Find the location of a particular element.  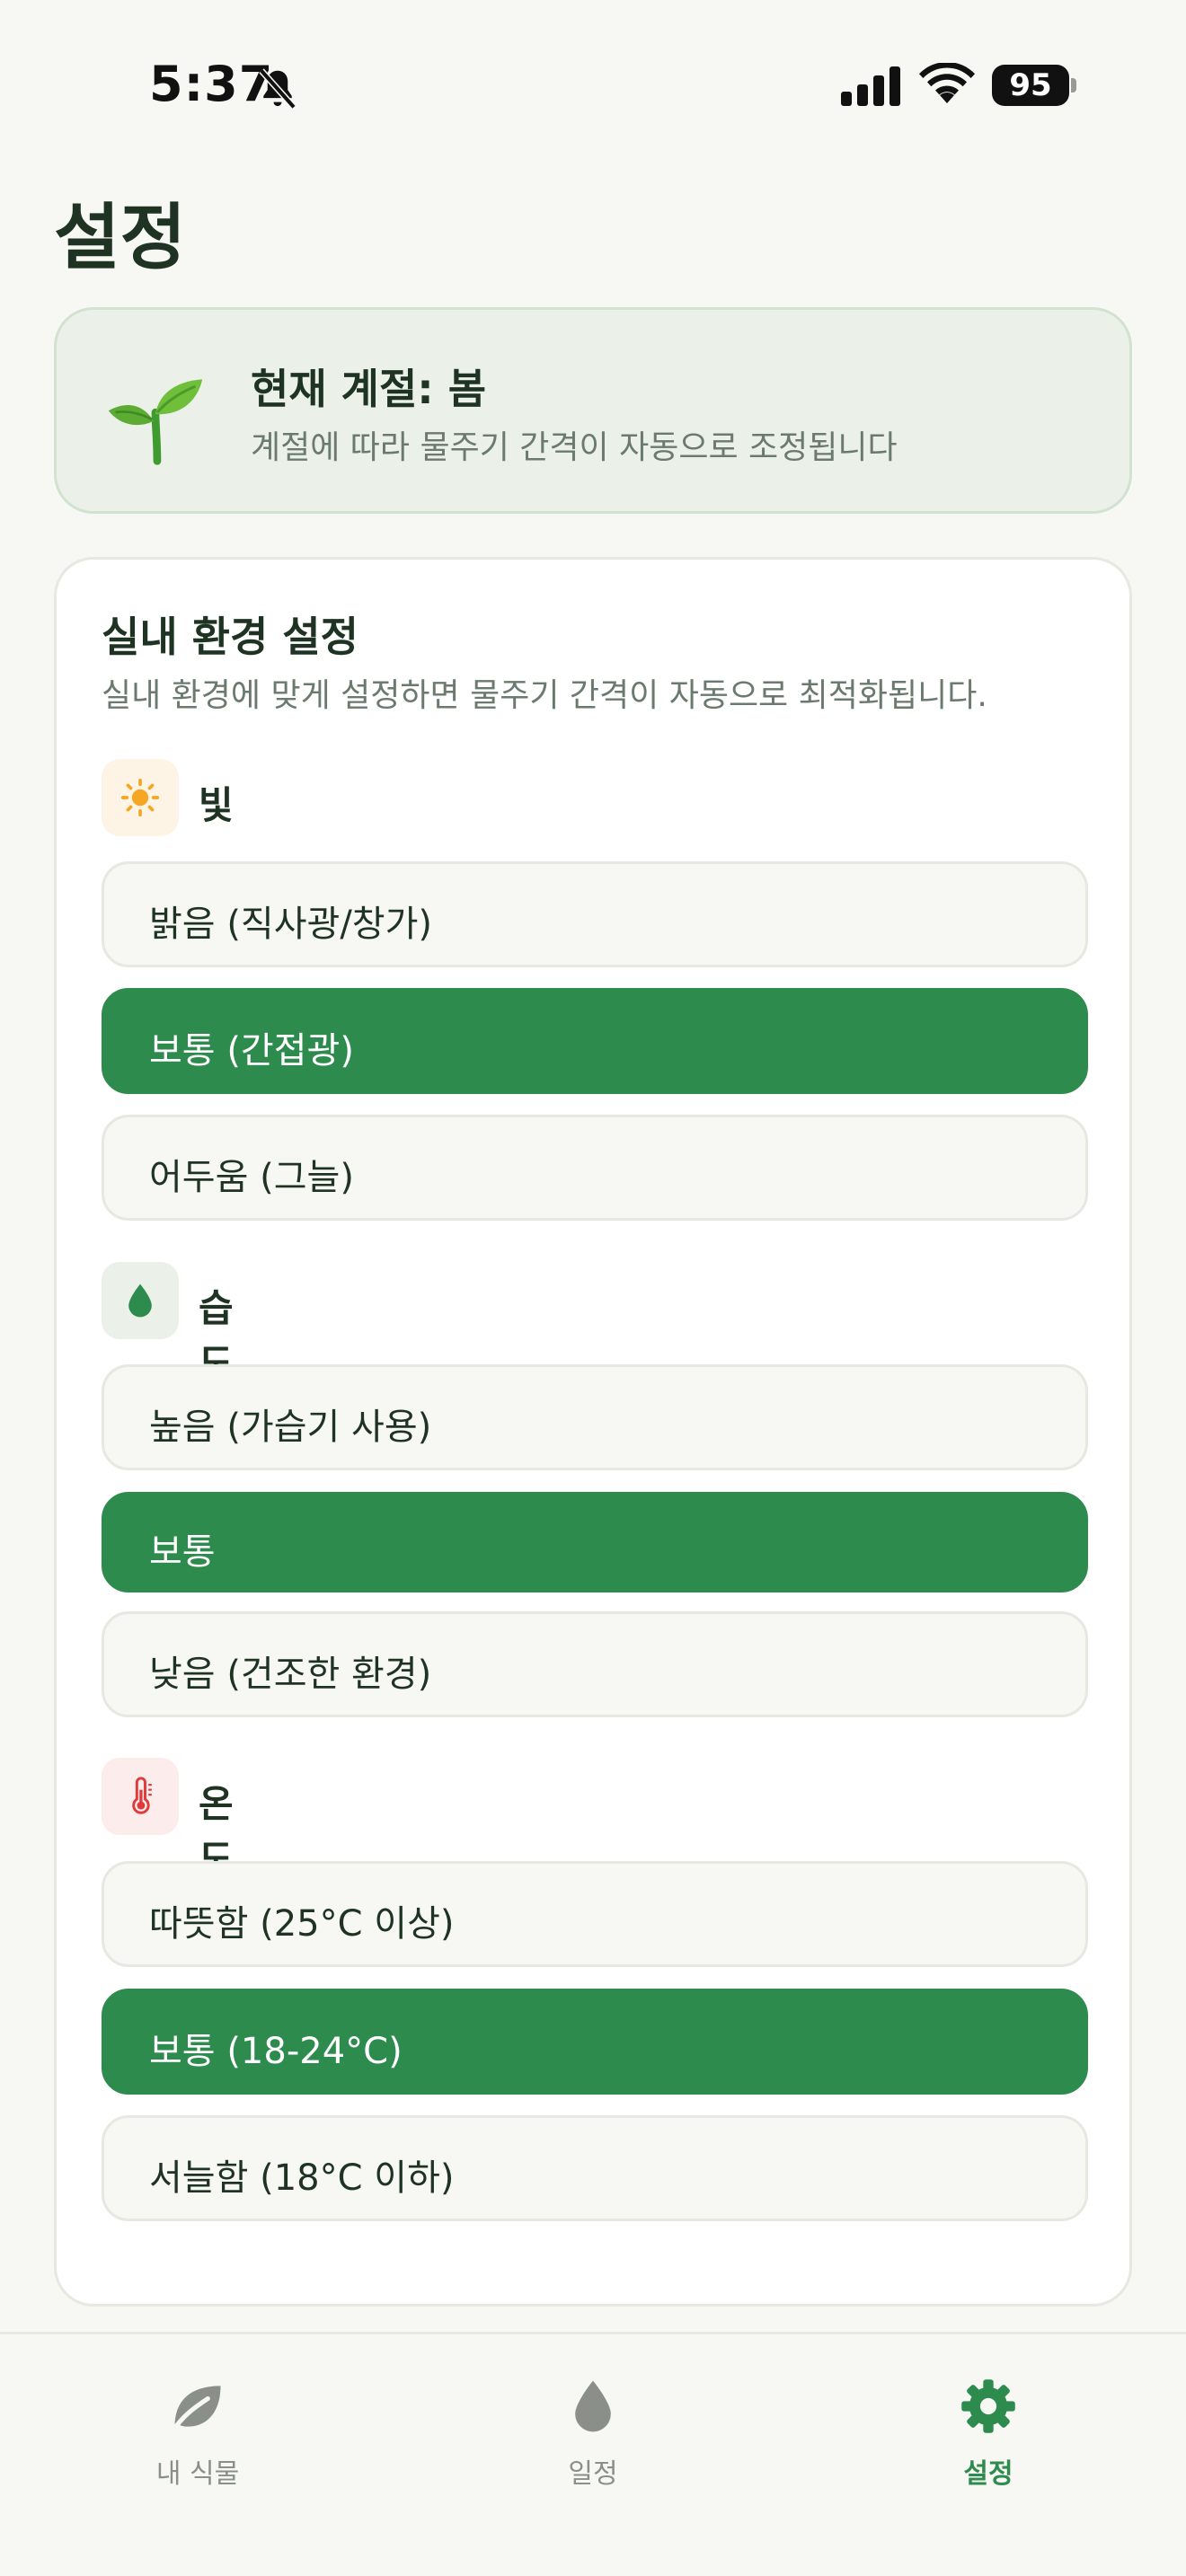

option-label: 보통 is located at coordinates (182, 1552).